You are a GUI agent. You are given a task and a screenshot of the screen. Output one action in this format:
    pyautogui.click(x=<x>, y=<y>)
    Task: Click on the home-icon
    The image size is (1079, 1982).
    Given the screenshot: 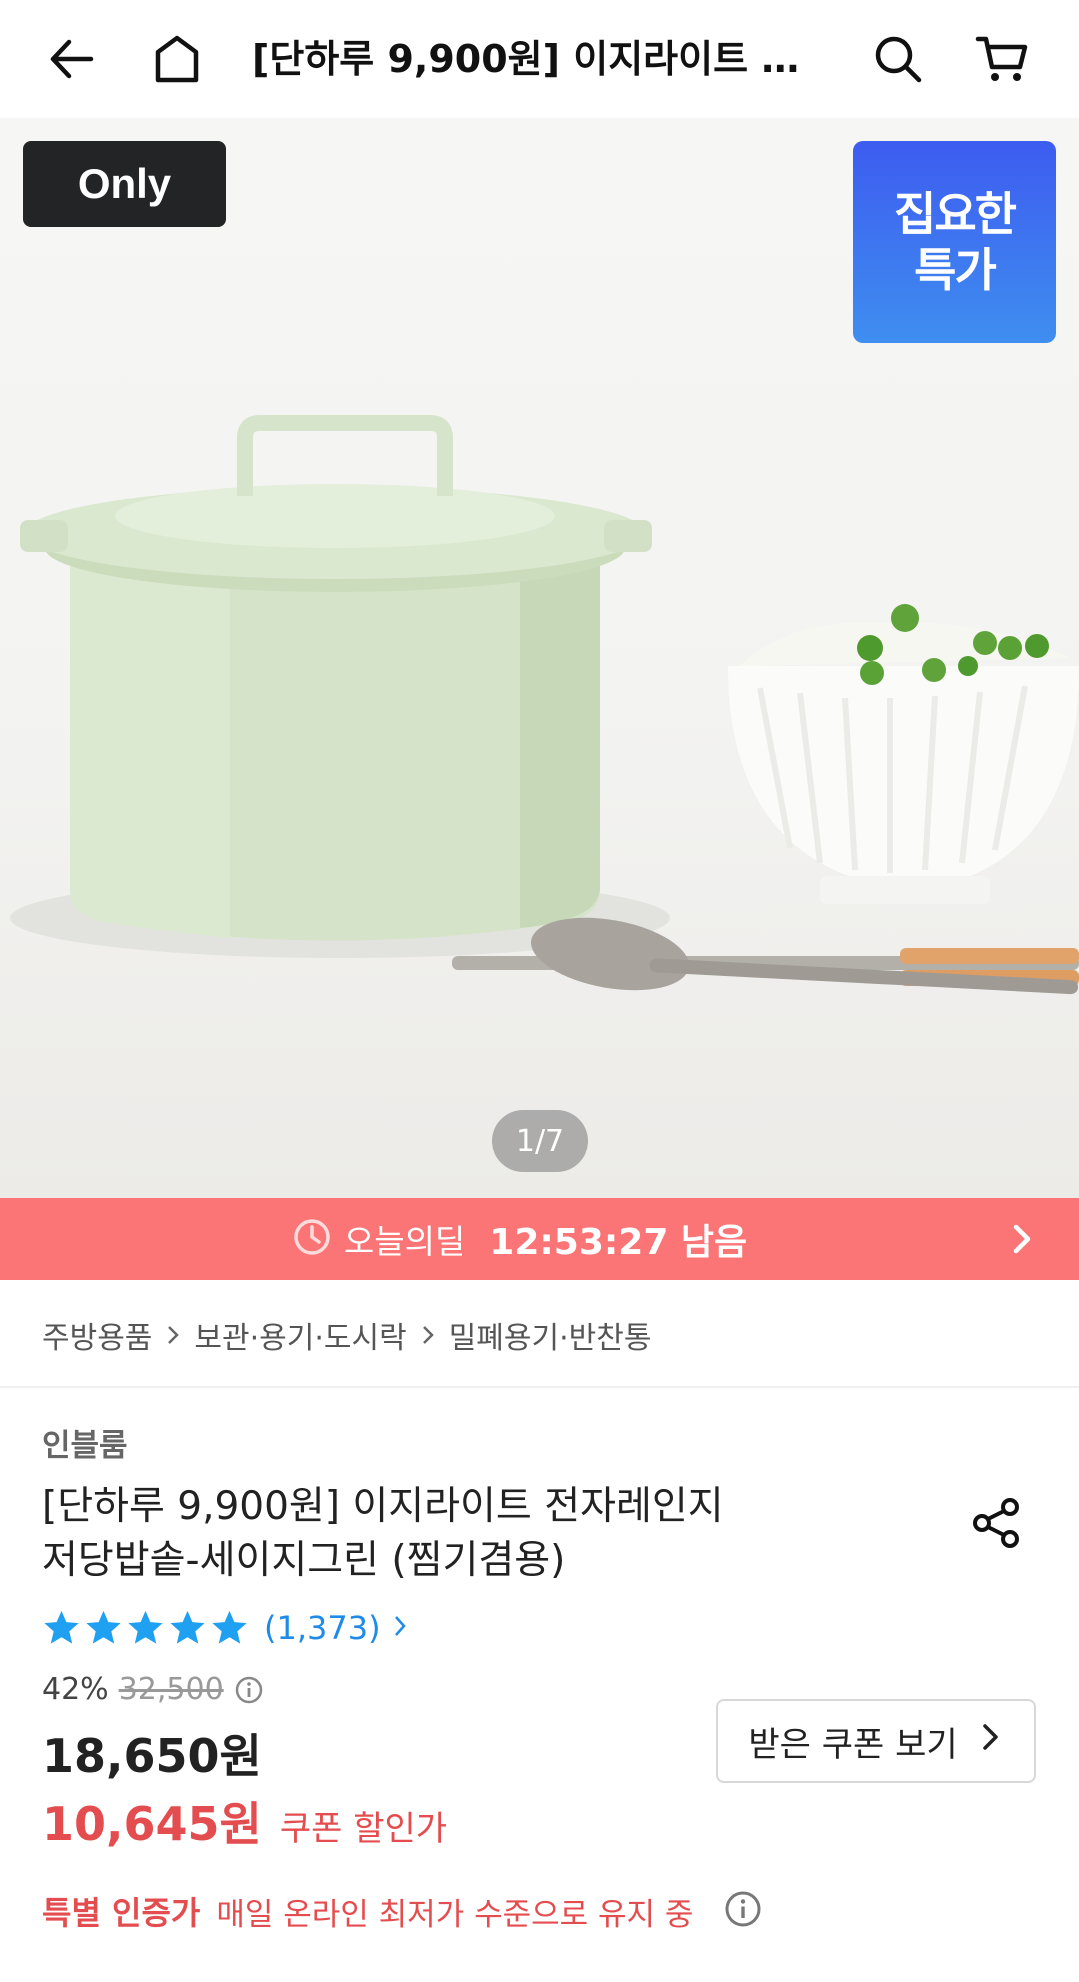 What is the action you would take?
    pyautogui.click(x=177, y=59)
    